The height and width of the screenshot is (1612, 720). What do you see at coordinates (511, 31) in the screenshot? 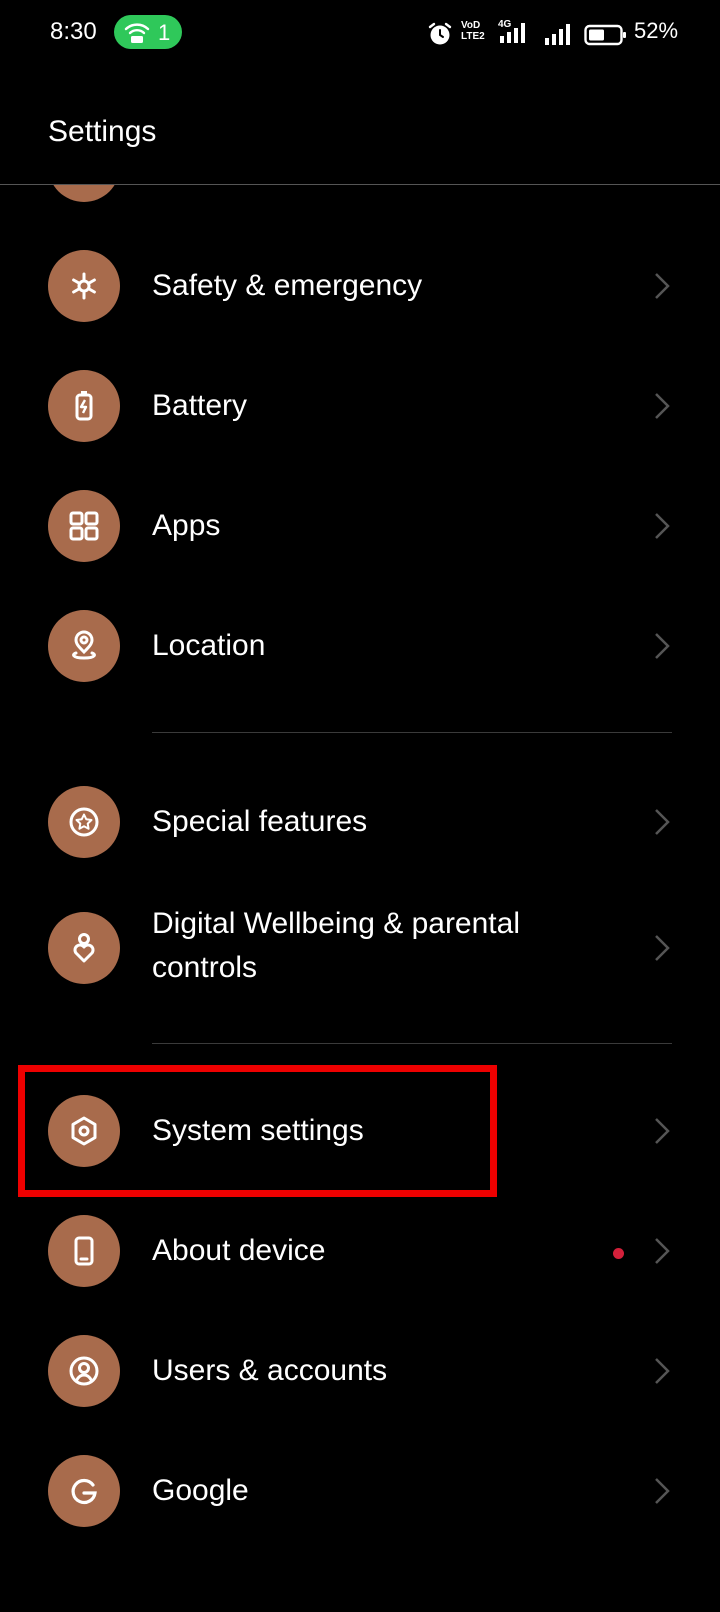
I see `signal-4g-icon: 4G` at bounding box center [511, 31].